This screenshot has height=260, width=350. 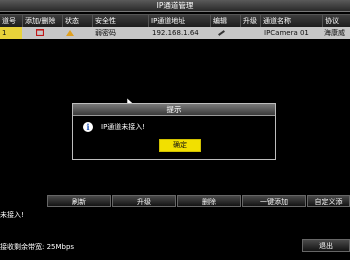 I want to click on upgrade-button: 升级, so click(x=144, y=201).